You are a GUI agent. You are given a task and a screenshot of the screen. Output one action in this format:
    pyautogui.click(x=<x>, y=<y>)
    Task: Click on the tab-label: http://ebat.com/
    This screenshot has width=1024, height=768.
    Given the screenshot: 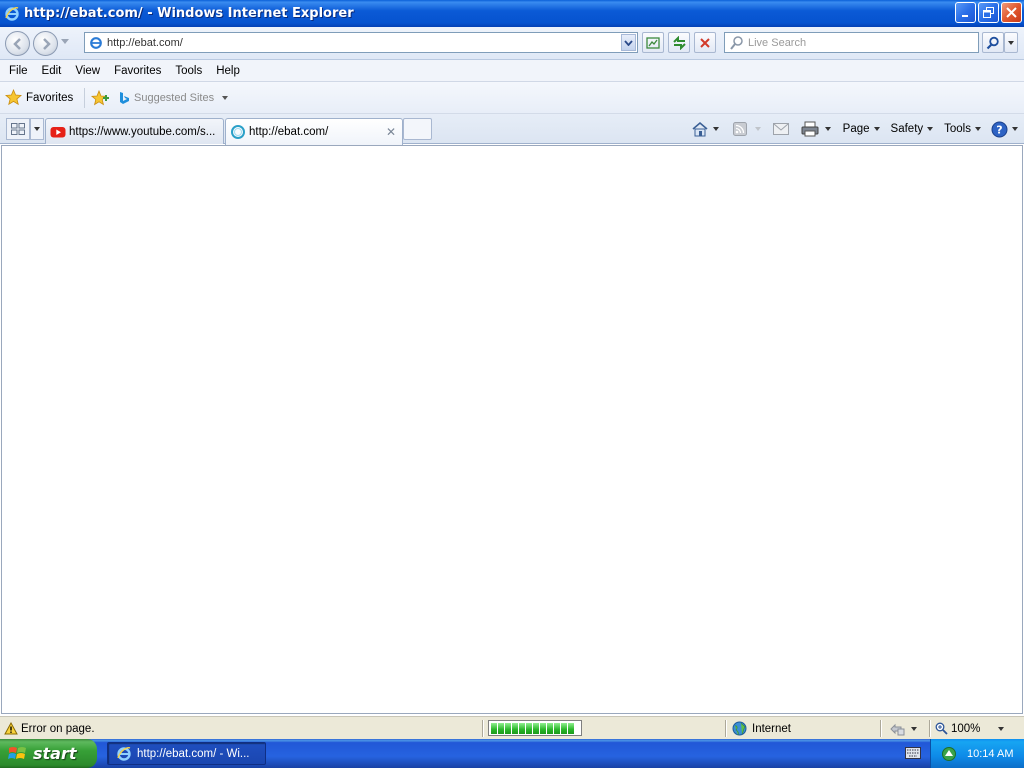 What is the action you would take?
    pyautogui.click(x=289, y=132)
    